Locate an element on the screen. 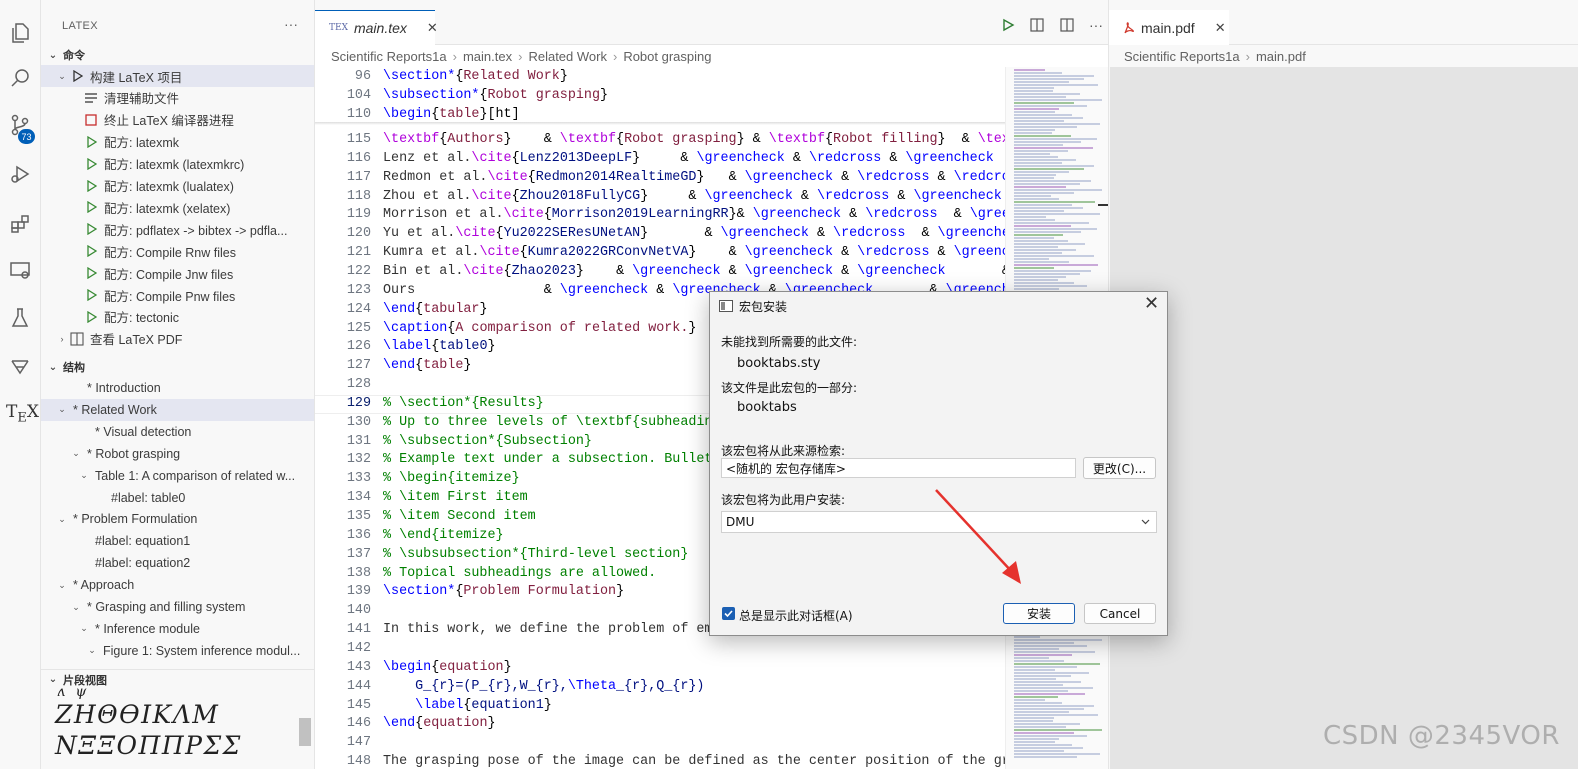  command-item: ⌄ 构建 LaTeX 项目 is located at coordinates (177, 76).